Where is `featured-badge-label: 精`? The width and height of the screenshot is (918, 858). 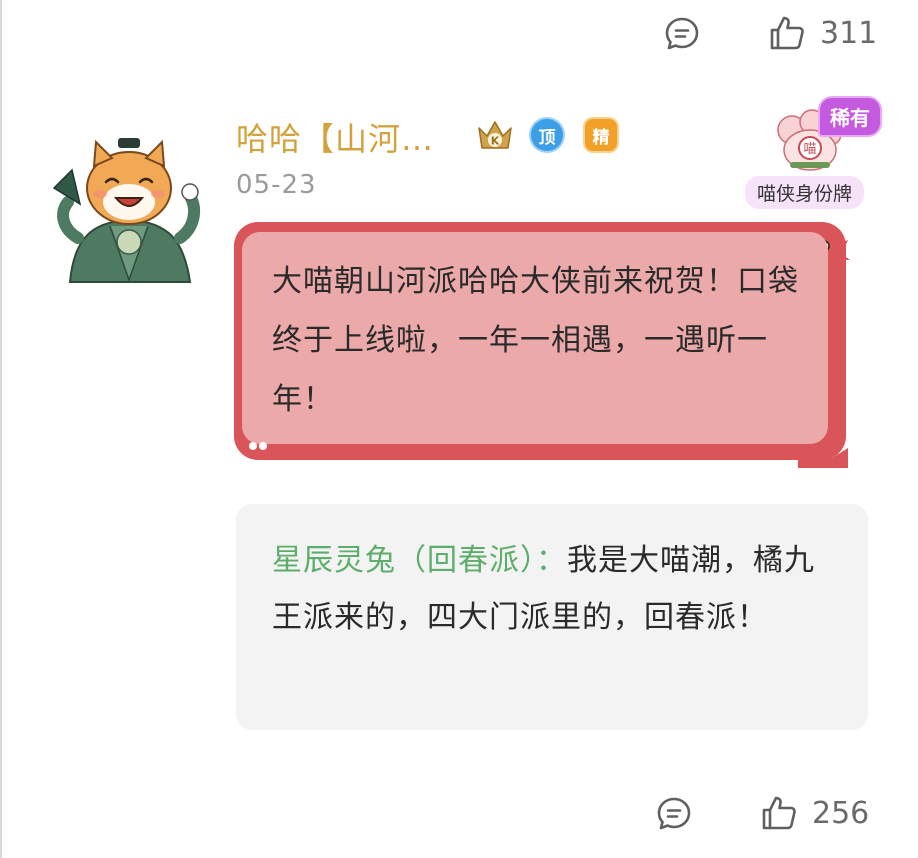
featured-badge-label: 精 is located at coordinates (601, 137).